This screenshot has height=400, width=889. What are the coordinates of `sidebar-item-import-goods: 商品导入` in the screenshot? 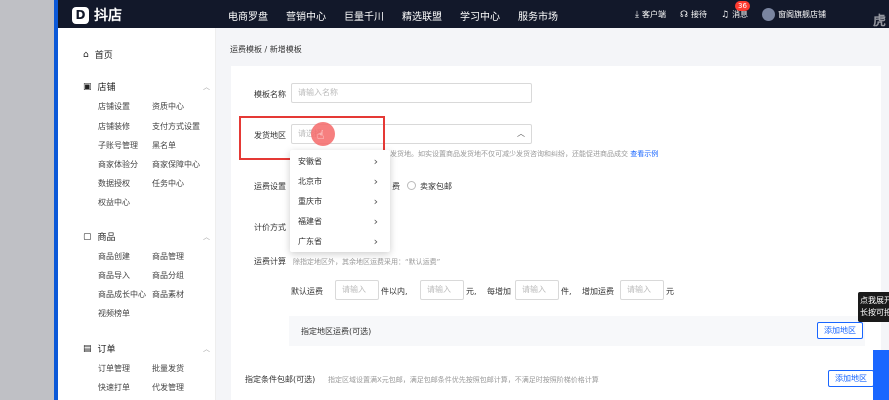 It's located at (114, 275).